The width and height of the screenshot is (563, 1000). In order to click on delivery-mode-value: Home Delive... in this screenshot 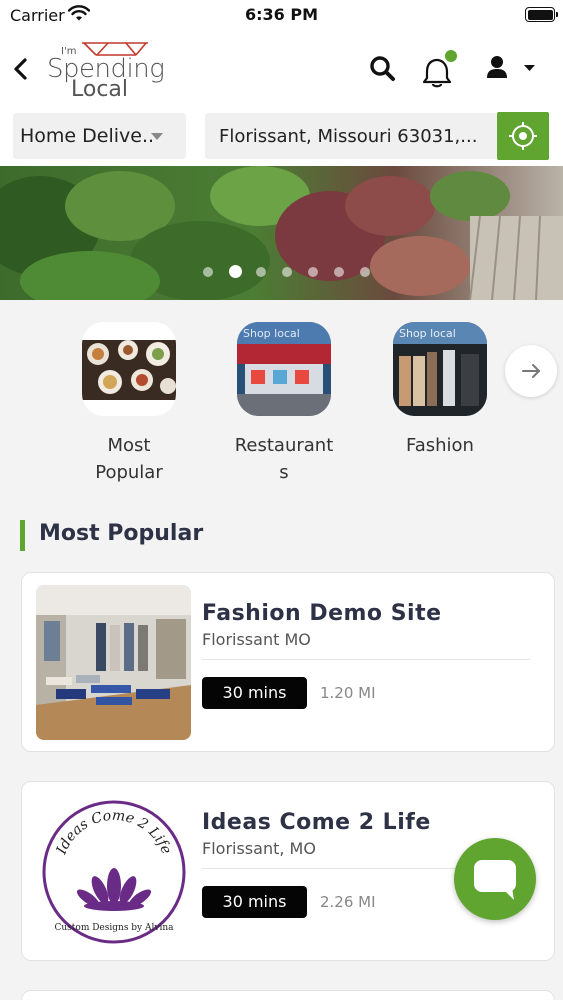, I will do `click(86, 136)`.